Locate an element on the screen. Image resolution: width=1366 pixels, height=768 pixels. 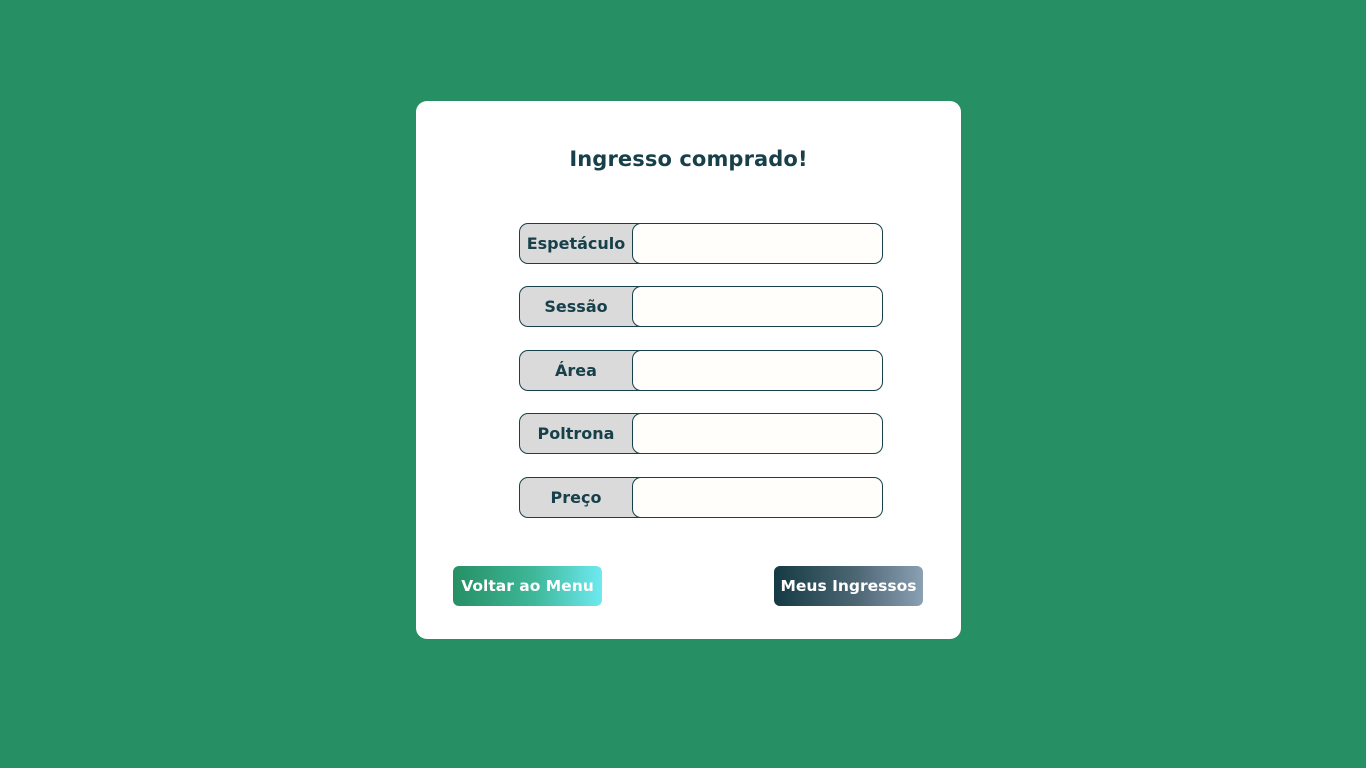
field-row-espetaculo: Espetáculo is located at coordinates (701, 243).